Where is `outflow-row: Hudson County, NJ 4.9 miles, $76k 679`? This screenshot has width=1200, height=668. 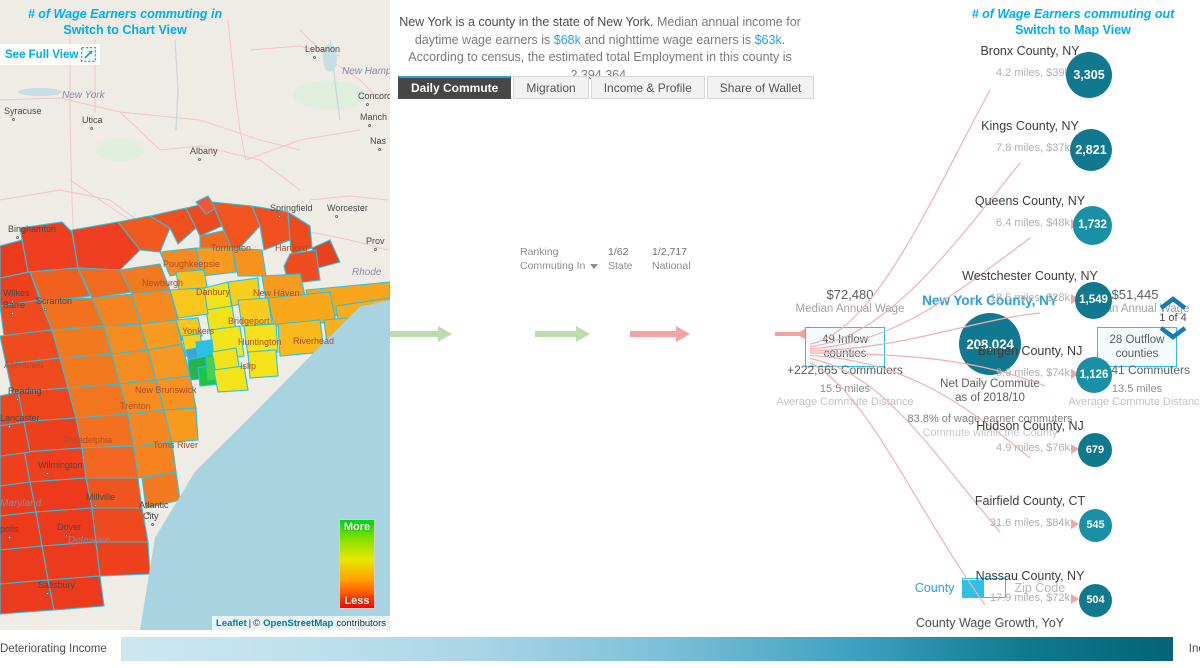
outflow-row: Hudson County, NJ 4.9 miles, $76k 679 is located at coordinates (1005, 450).